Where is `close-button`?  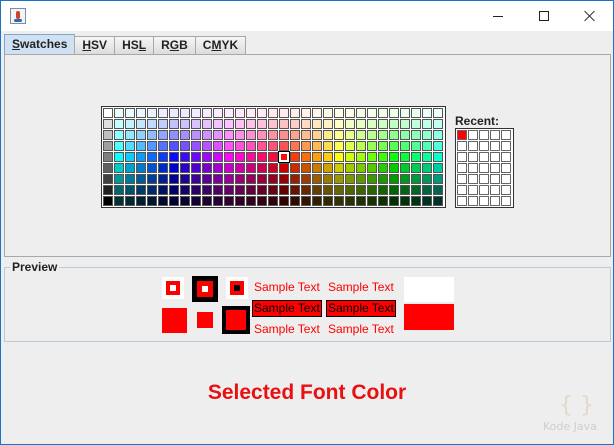
close-button is located at coordinates (590, 16).